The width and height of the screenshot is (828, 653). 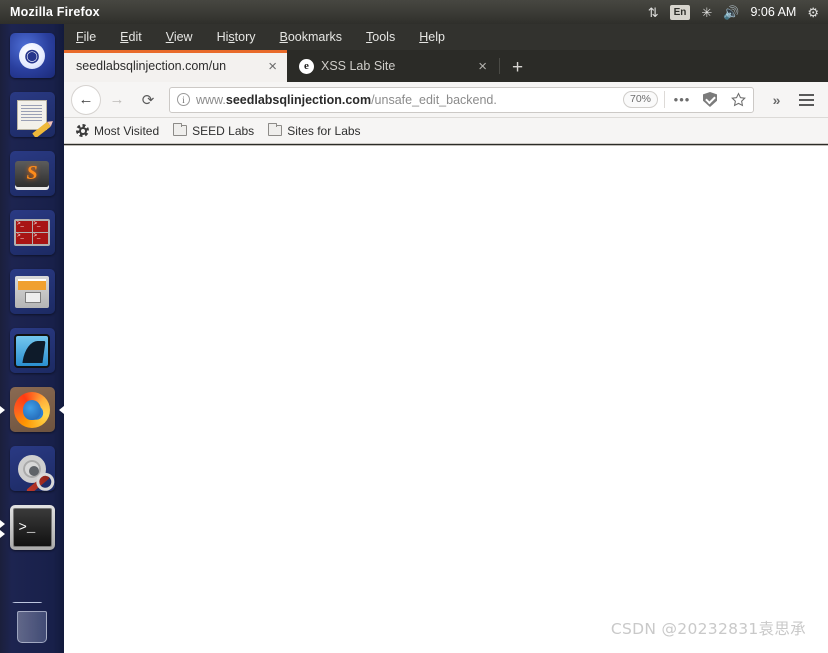 What do you see at coordinates (82, 130) in the screenshot?
I see `gear-icon` at bounding box center [82, 130].